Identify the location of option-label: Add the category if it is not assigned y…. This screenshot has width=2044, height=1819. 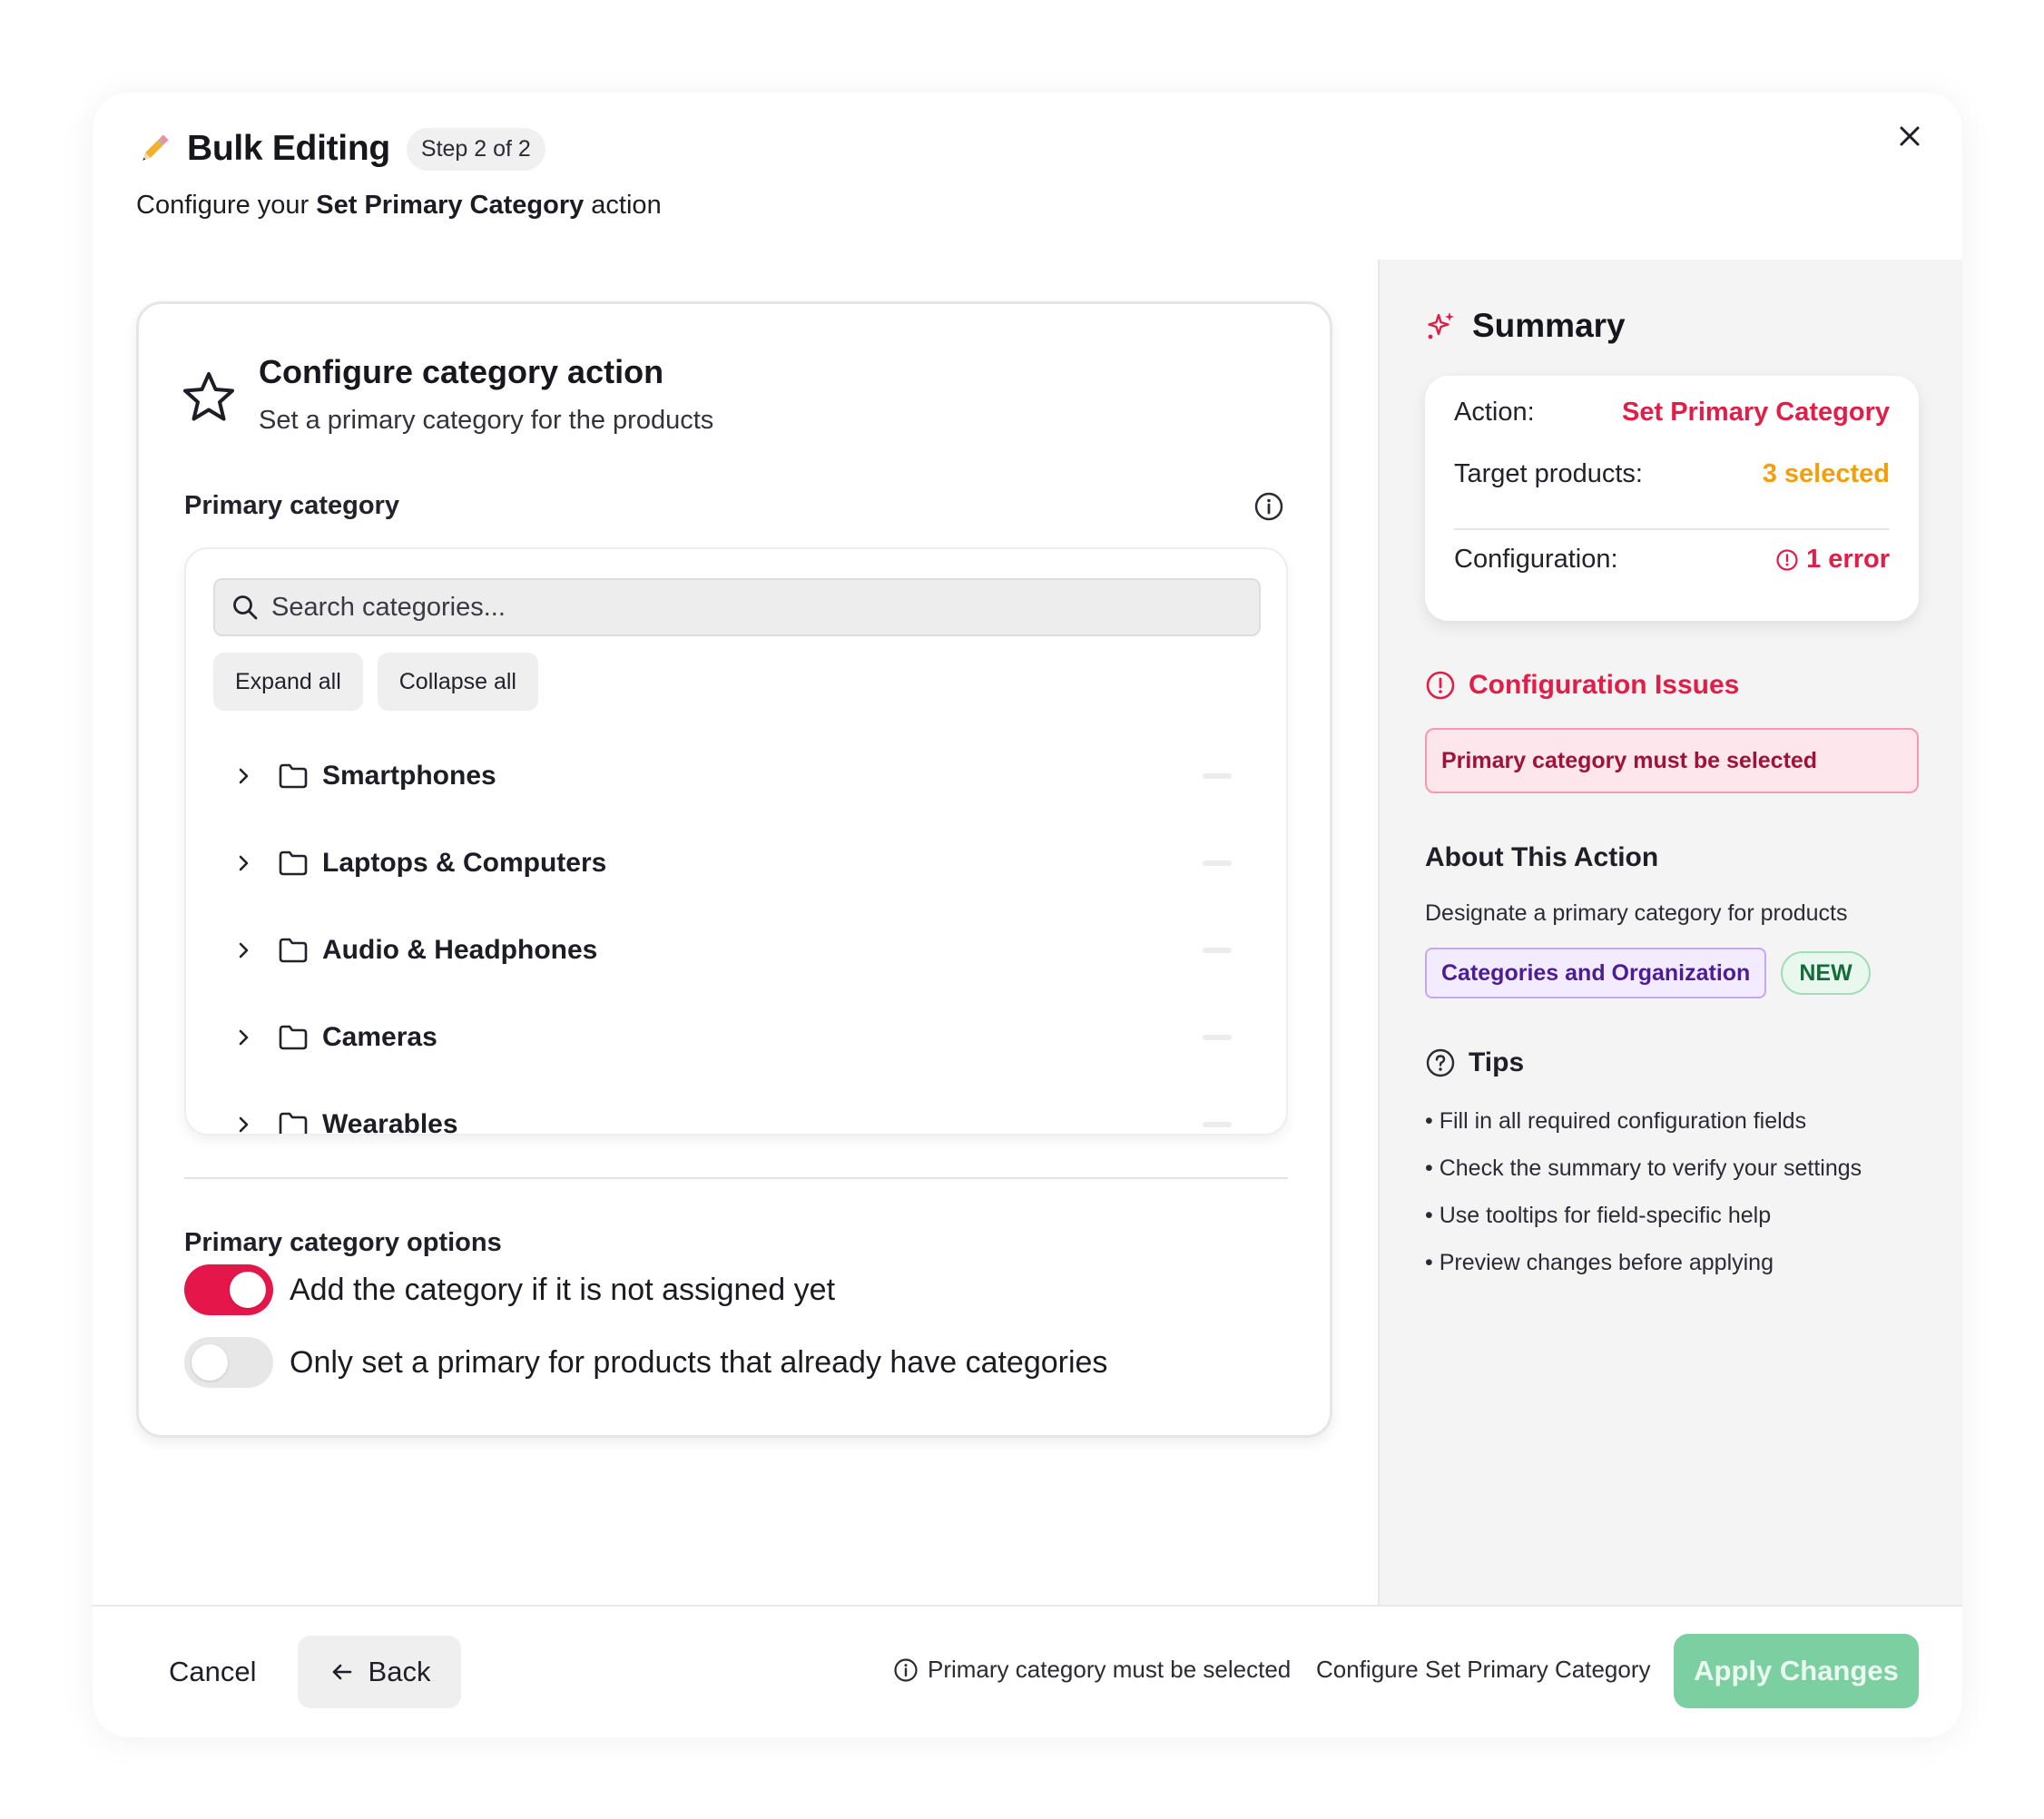
(563, 1289).